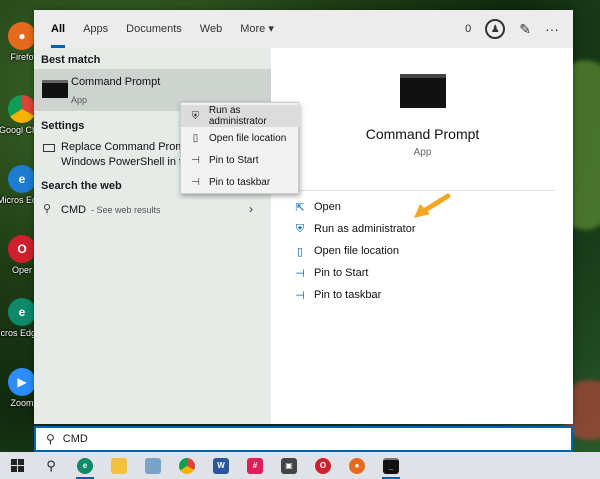 The height and width of the screenshot is (479, 600). I want to click on taskbar: ⚲ e W # ▣ O ● _, so click(300, 465).